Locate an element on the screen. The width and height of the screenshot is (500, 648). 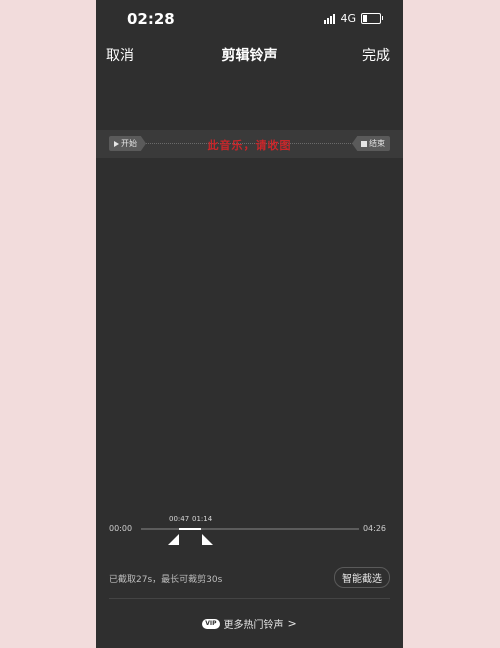
play-icon is located at coordinates (116, 143).